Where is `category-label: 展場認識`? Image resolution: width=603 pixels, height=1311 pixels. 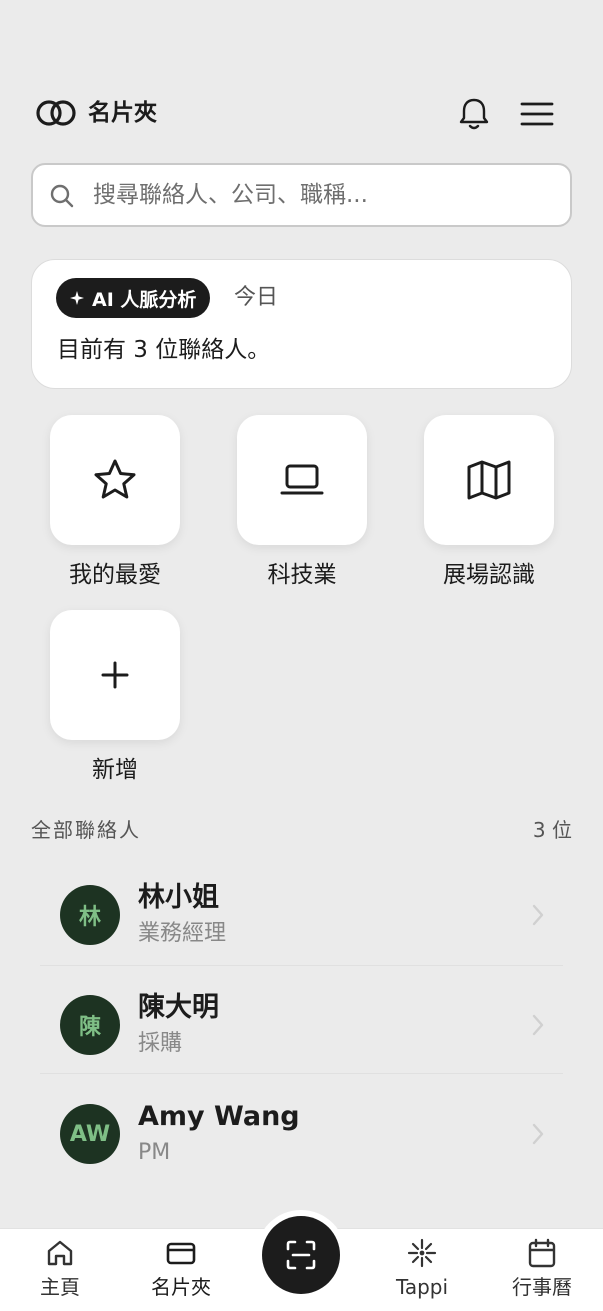 category-label: 展場認識 is located at coordinates (489, 575).